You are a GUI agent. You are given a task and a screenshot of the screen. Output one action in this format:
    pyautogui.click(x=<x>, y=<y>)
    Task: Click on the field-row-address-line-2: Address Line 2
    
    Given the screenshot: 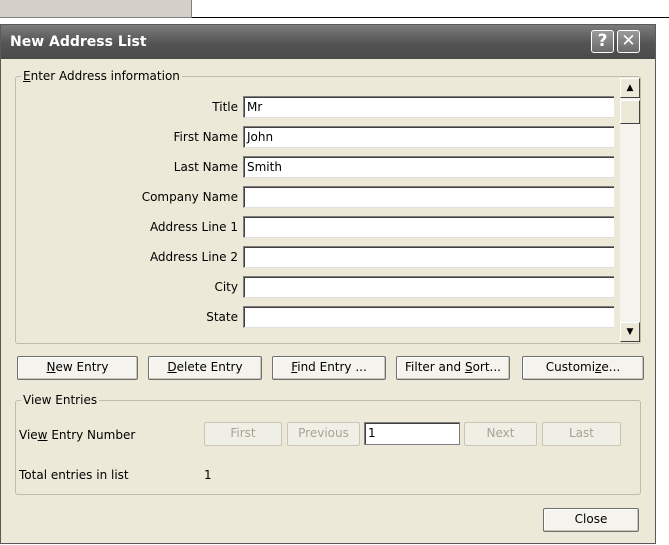 What is the action you would take?
    pyautogui.click(x=315, y=257)
    